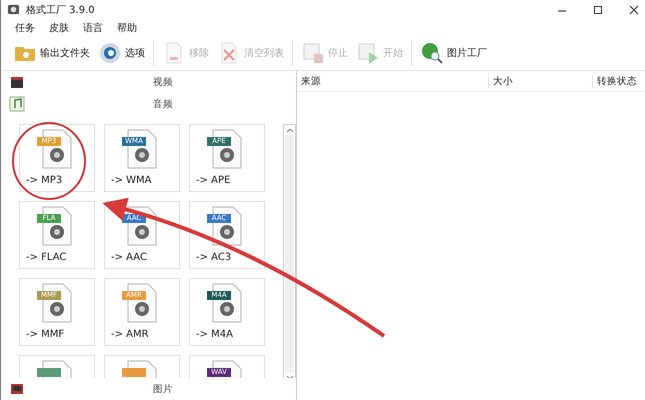  Describe the element at coordinates (432, 53) in the screenshot. I see `magnifier-icon` at that location.